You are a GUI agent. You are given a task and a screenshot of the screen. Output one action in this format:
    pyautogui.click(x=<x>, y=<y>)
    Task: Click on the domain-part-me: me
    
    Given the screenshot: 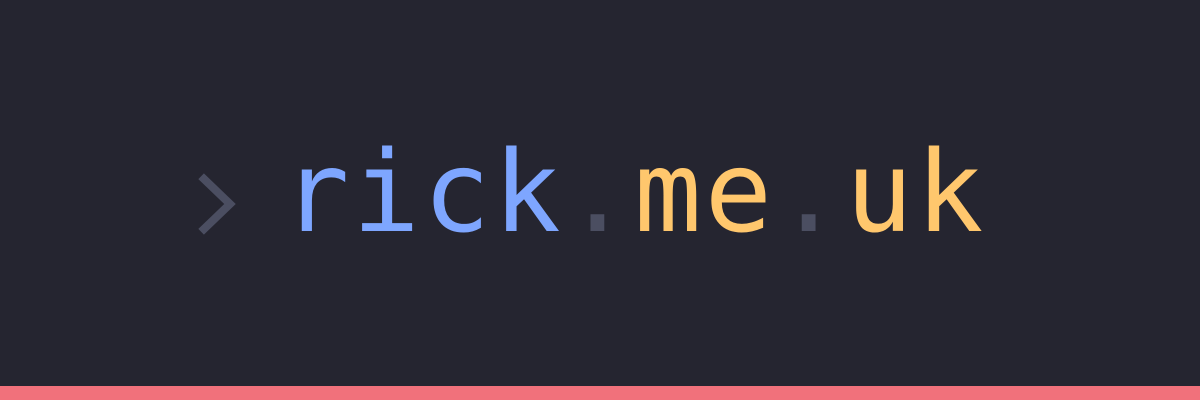 What is the action you would take?
    pyautogui.click(x=705, y=193)
    